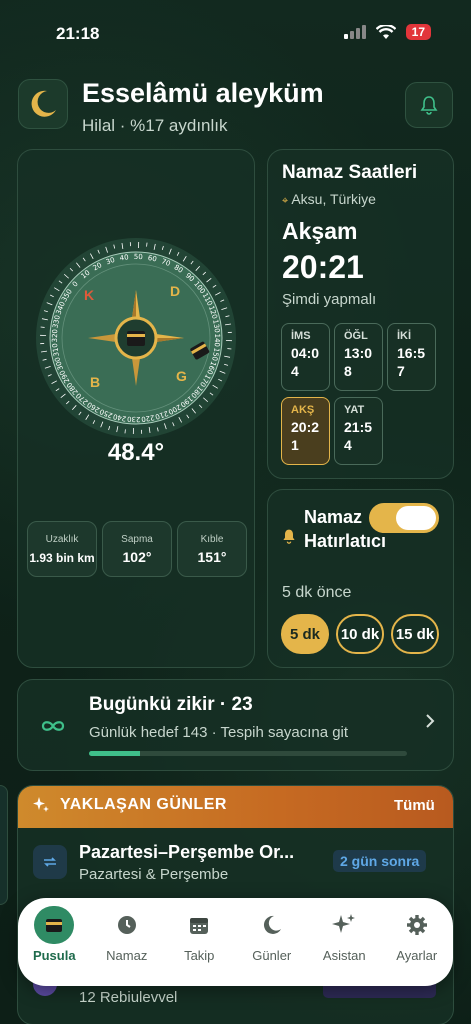 This screenshot has height=1024, width=471. What do you see at coordinates (350, 172) in the screenshot?
I see `prayer-card-title: Namaz Saatleri` at bounding box center [350, 172].